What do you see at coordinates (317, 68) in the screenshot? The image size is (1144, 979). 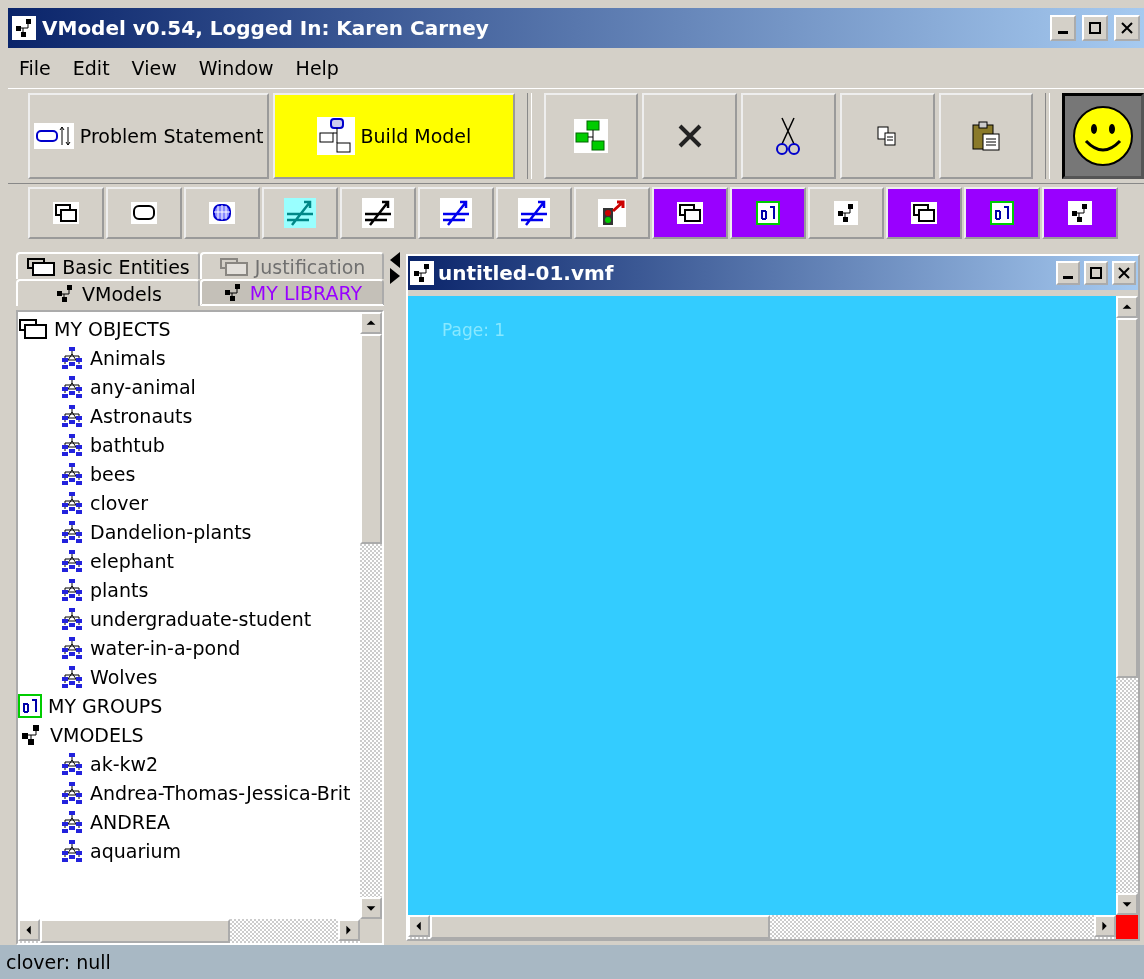 I see `menu-item: Help` at bounding box center [317, 68].